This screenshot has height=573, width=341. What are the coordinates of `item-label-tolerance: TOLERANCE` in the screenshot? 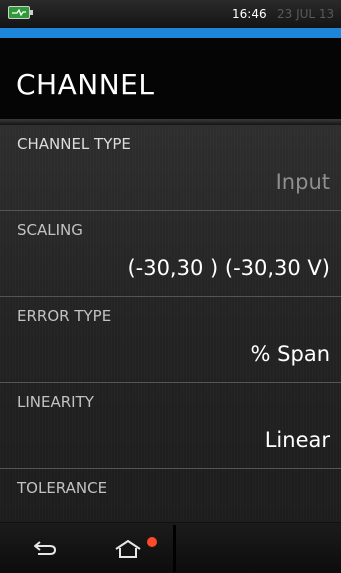 It's located at (62, 488).